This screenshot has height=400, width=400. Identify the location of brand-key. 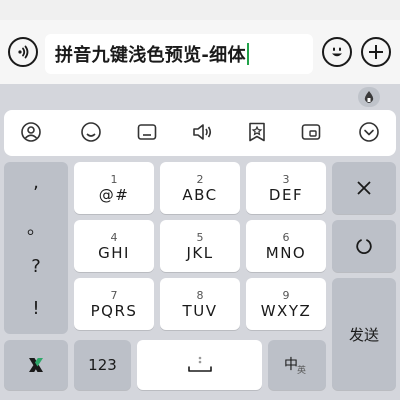
(36, 365).